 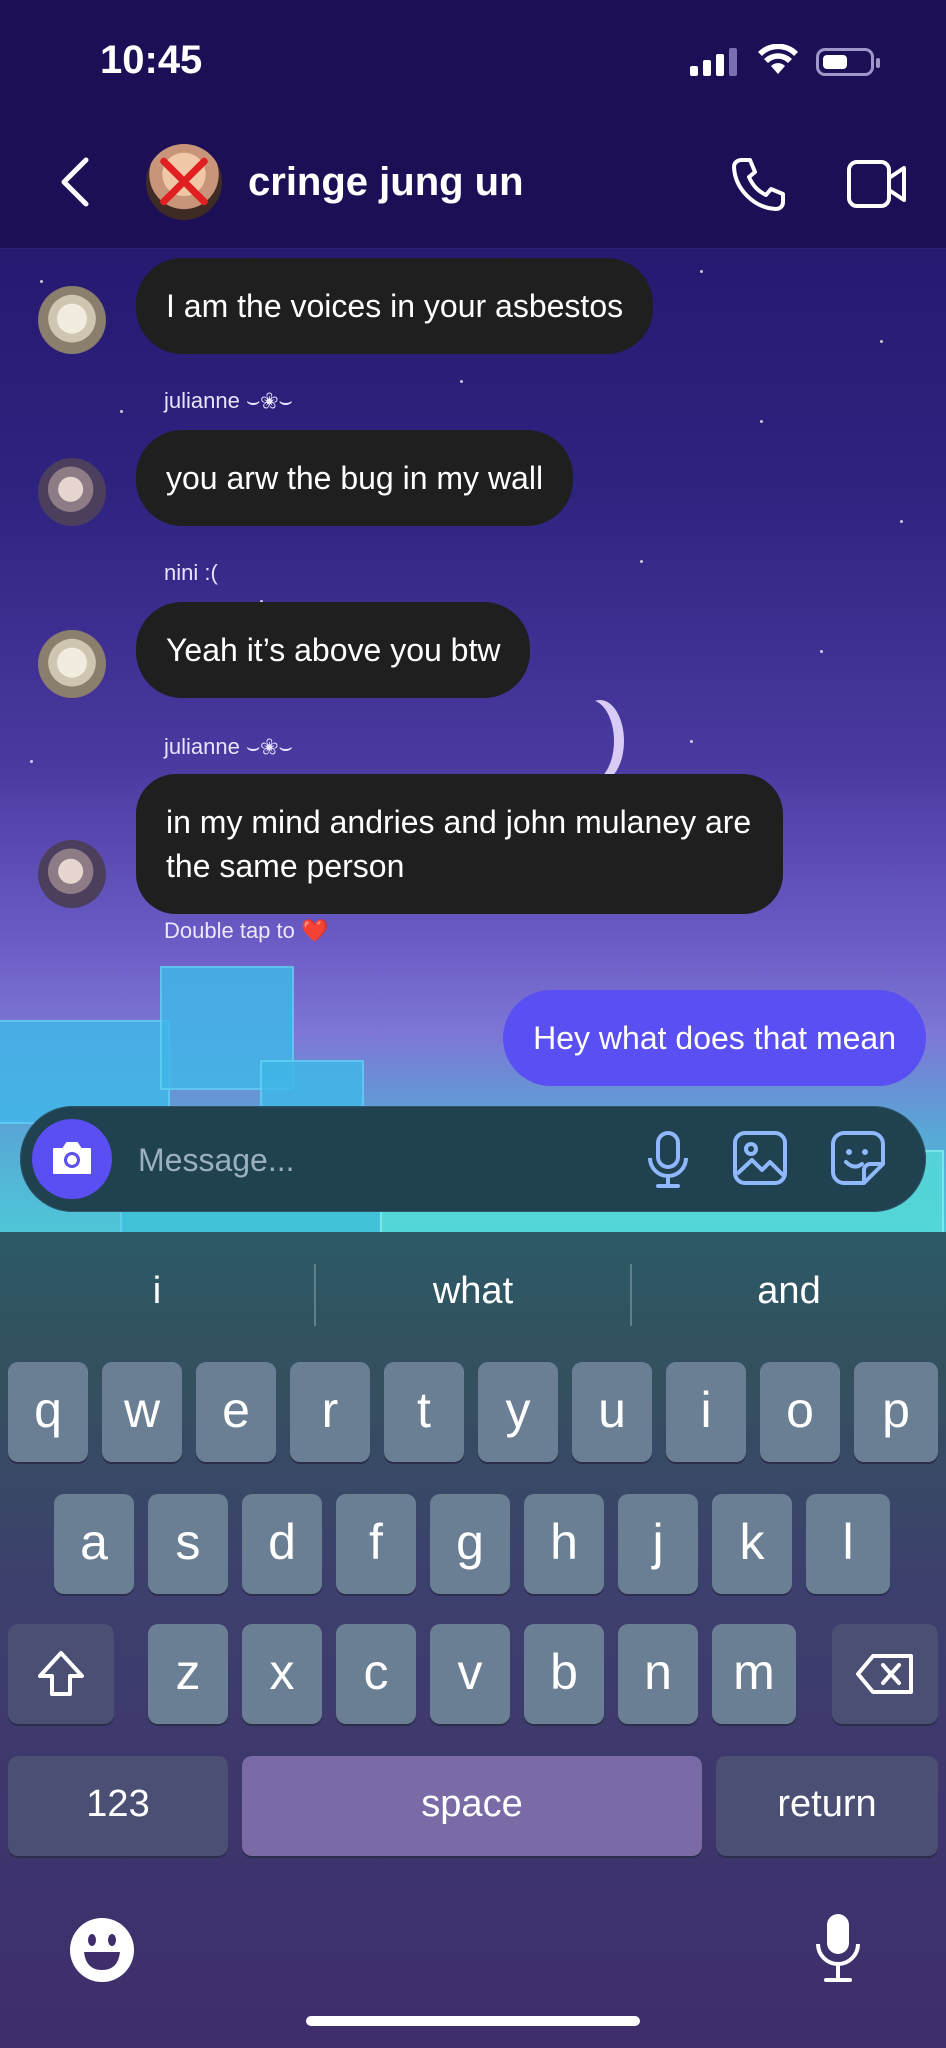 What do you see at coordinates (376, 1544) in the screenshot?
I see `key-f: f` at bounding box center [376, 1544].